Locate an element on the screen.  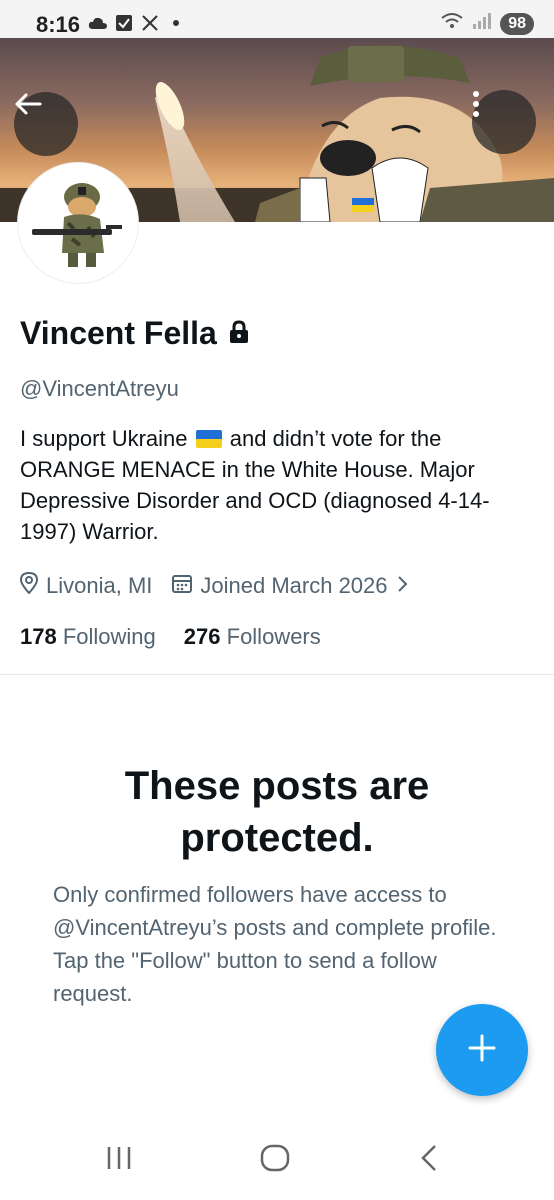
profile-meta: Livonia, MI Joined March 2026 is located at coordinates (223, 585).